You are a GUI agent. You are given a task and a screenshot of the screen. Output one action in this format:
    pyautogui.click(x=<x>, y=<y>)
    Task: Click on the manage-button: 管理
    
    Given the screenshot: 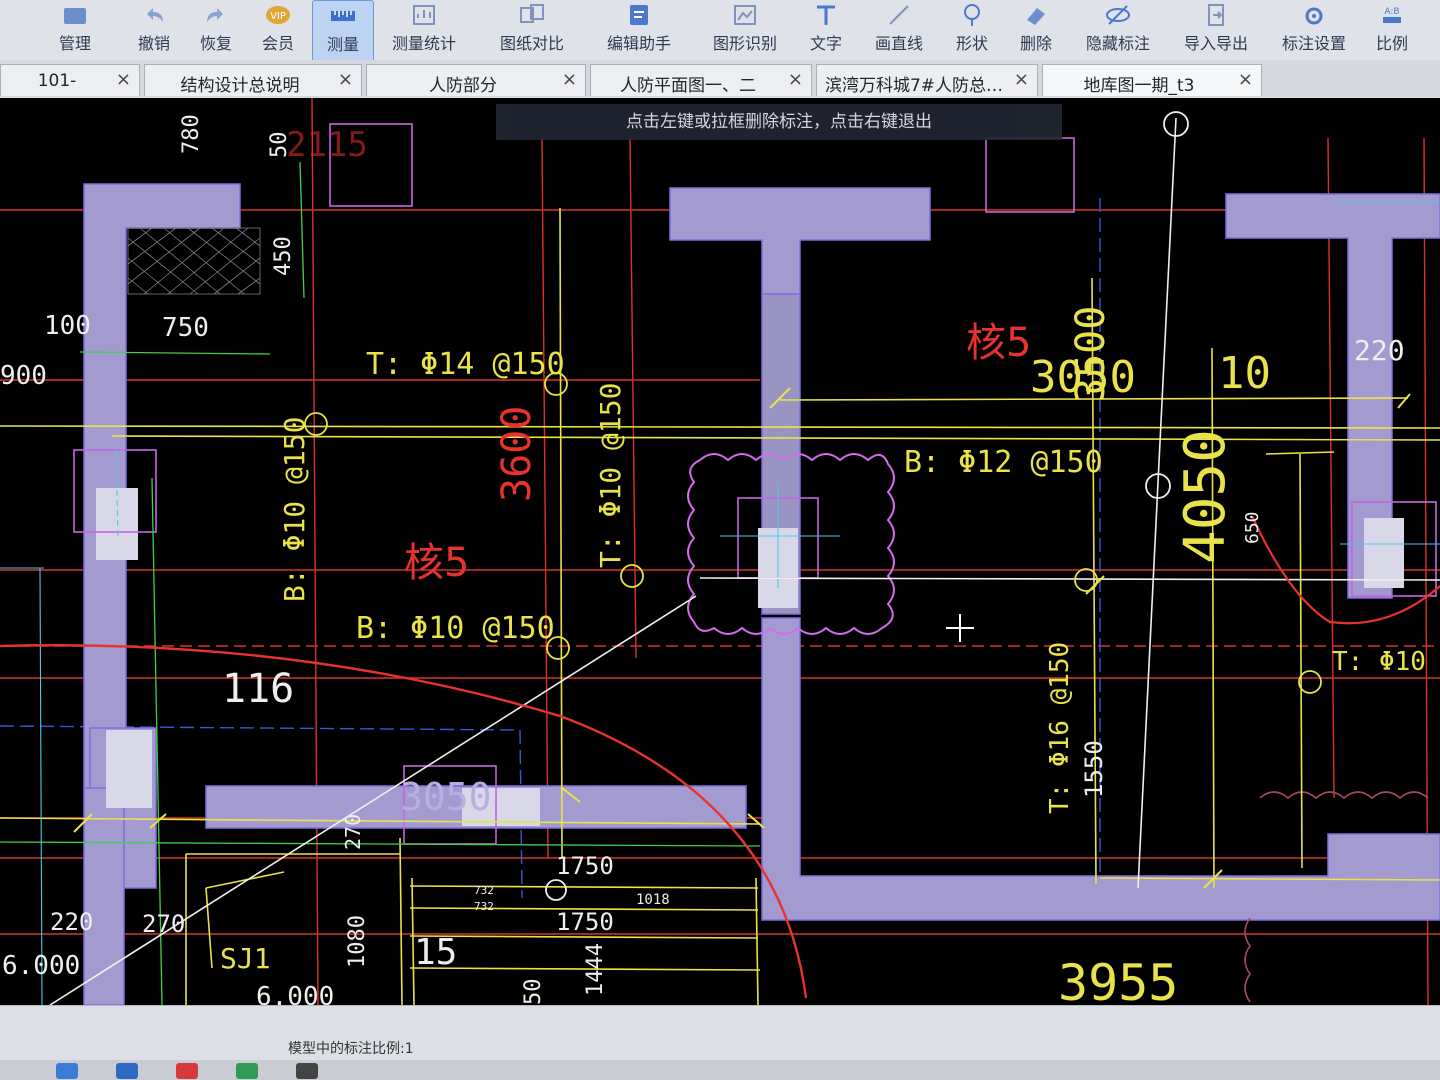 What is the action you would take?
    pyautogui.click(x=75, y=30)
    